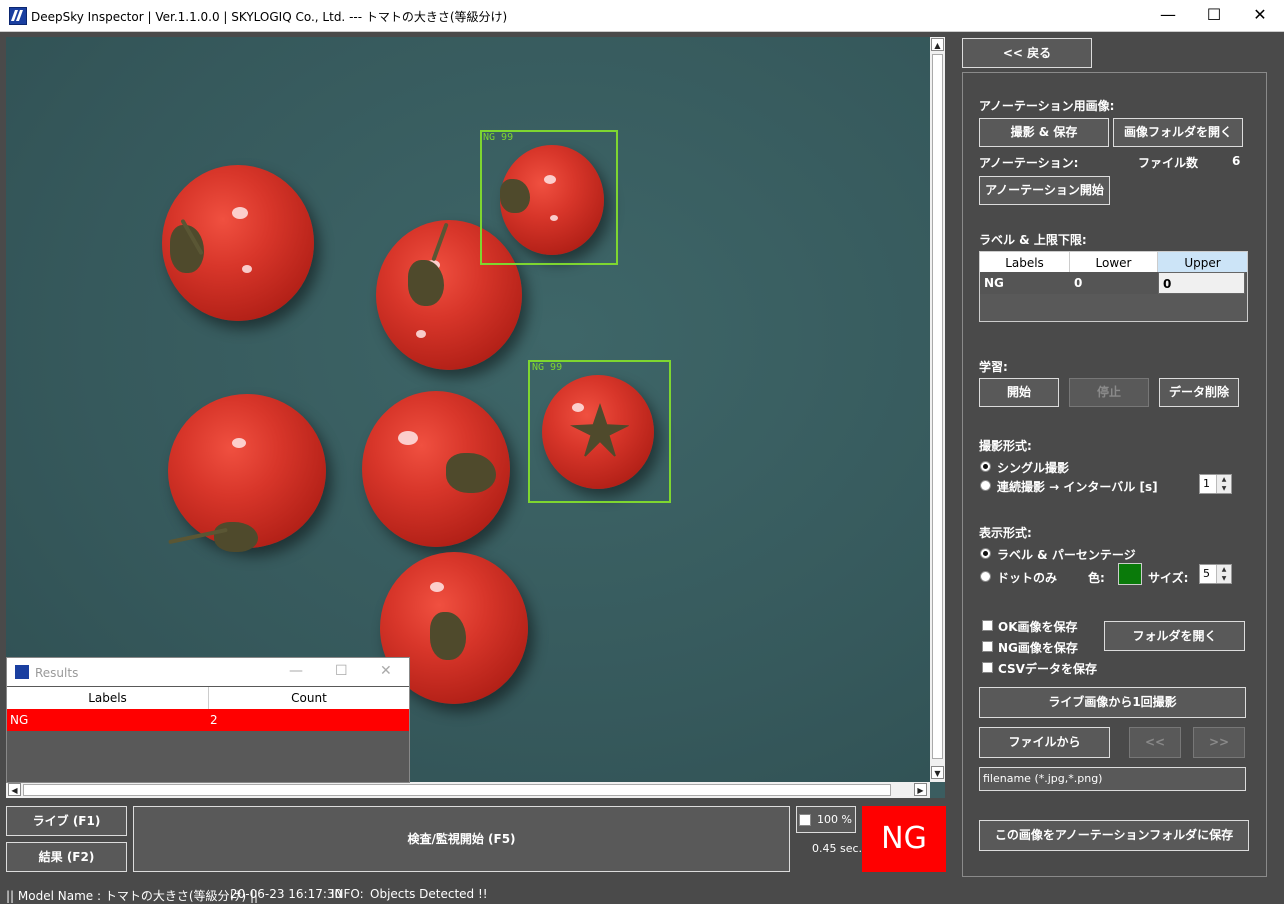 The width and height of the screenshot is (1284, 904). Describe the element at coordinates (66, 821) in the screenshot. I see `live-button: ライブ (F1)` at that location.